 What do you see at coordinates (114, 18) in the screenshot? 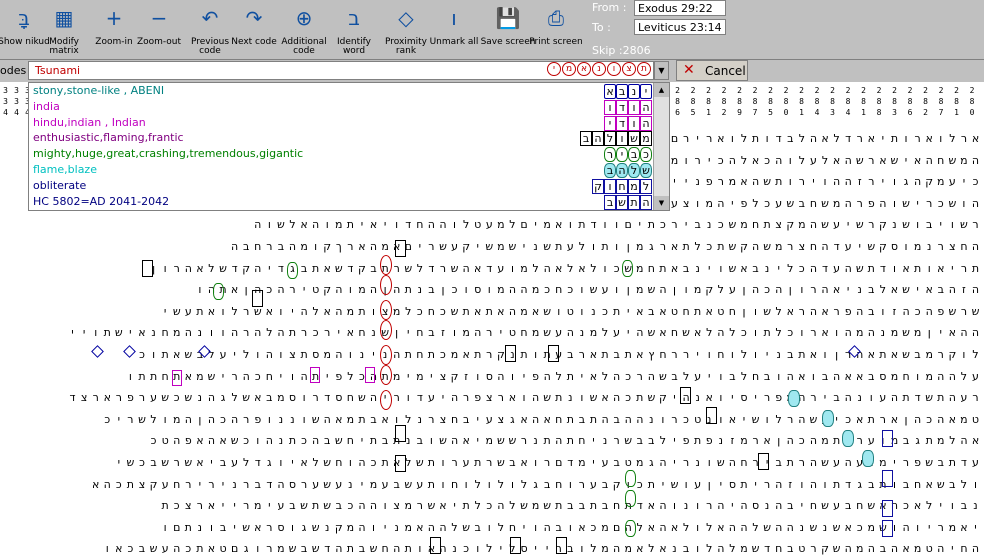
I see `zoom-in-icon: +` at bounding box center [114, 18].